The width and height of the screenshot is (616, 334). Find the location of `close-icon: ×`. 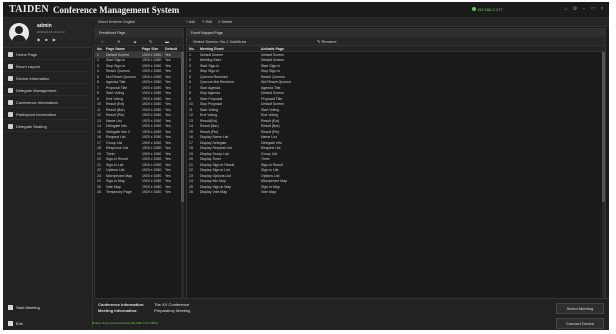

close-icon: × is located at coordinates (602, 9).